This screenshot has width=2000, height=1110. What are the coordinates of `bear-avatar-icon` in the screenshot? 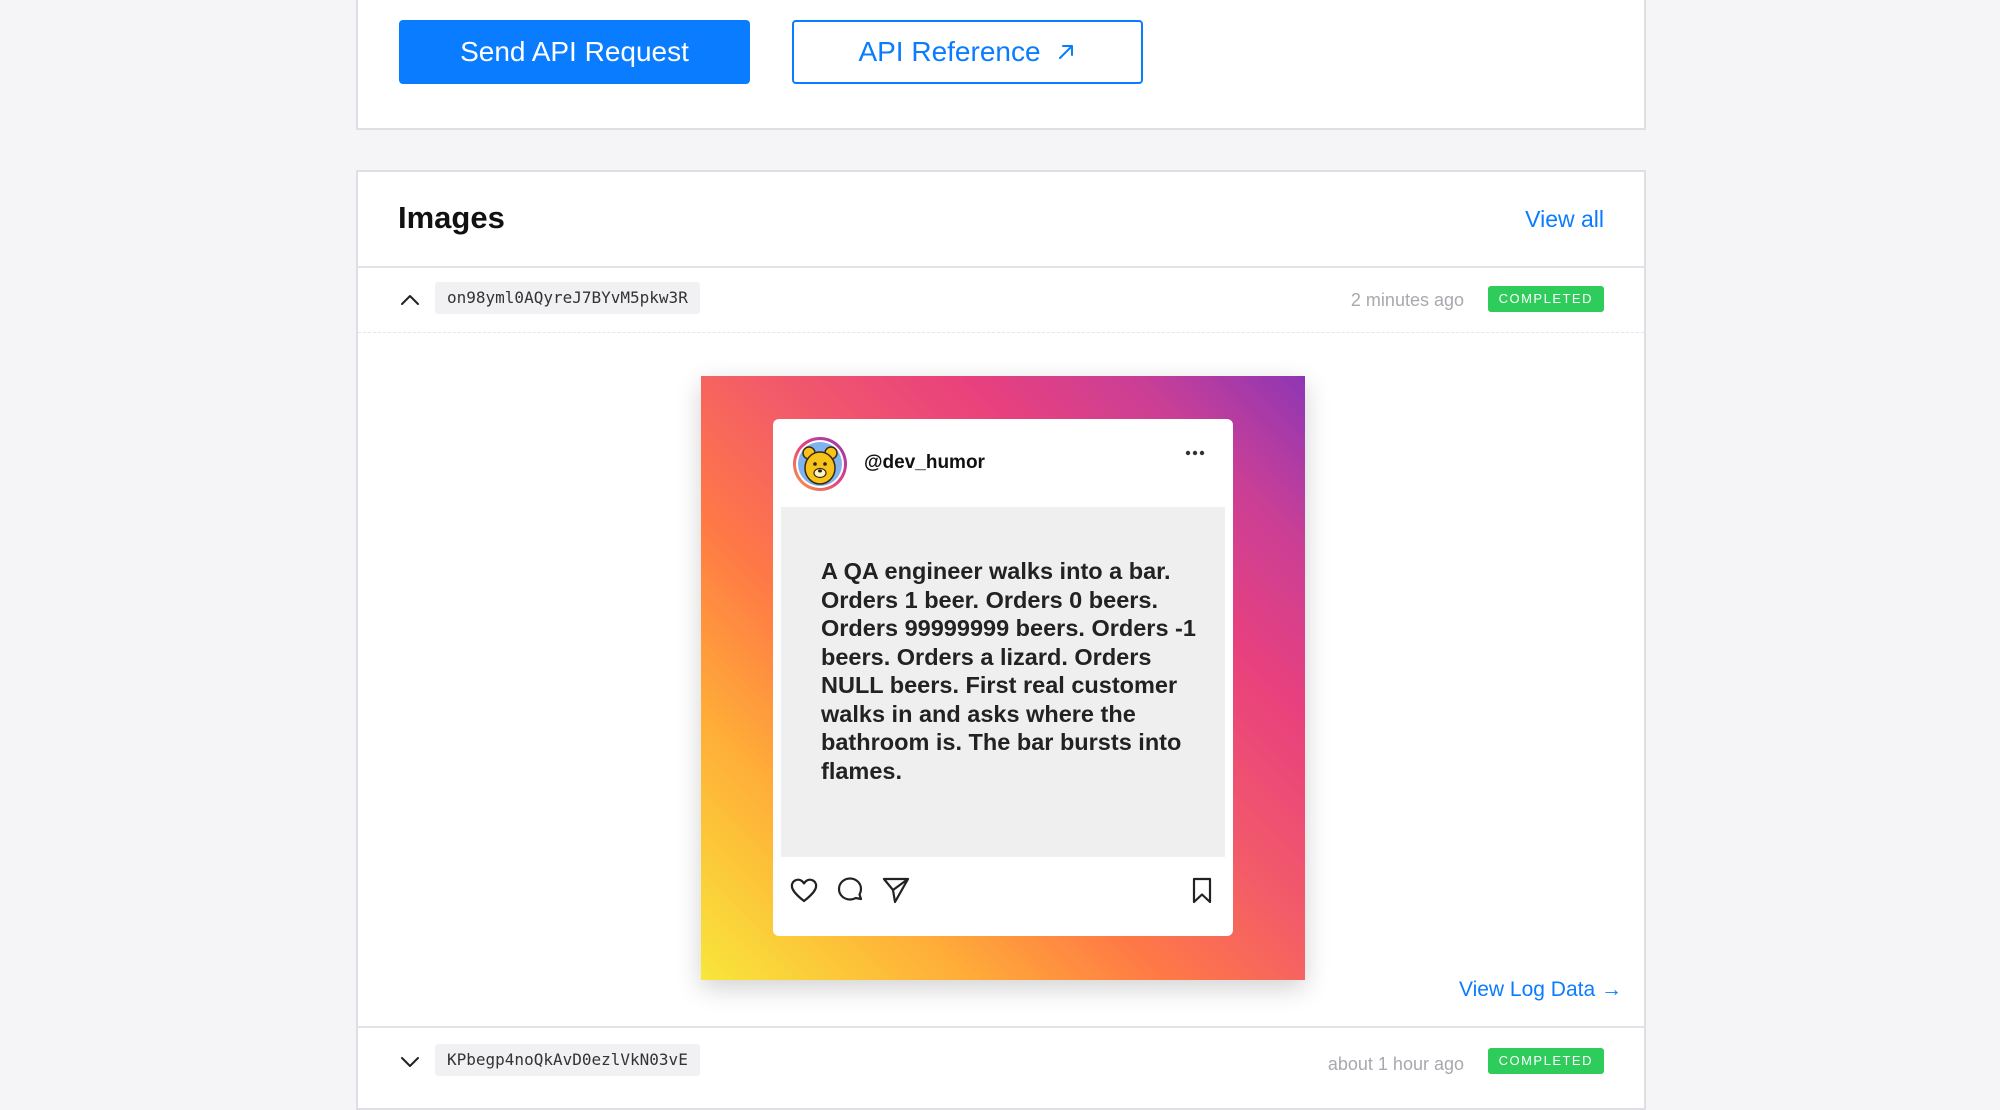 It's located at (820, 464).